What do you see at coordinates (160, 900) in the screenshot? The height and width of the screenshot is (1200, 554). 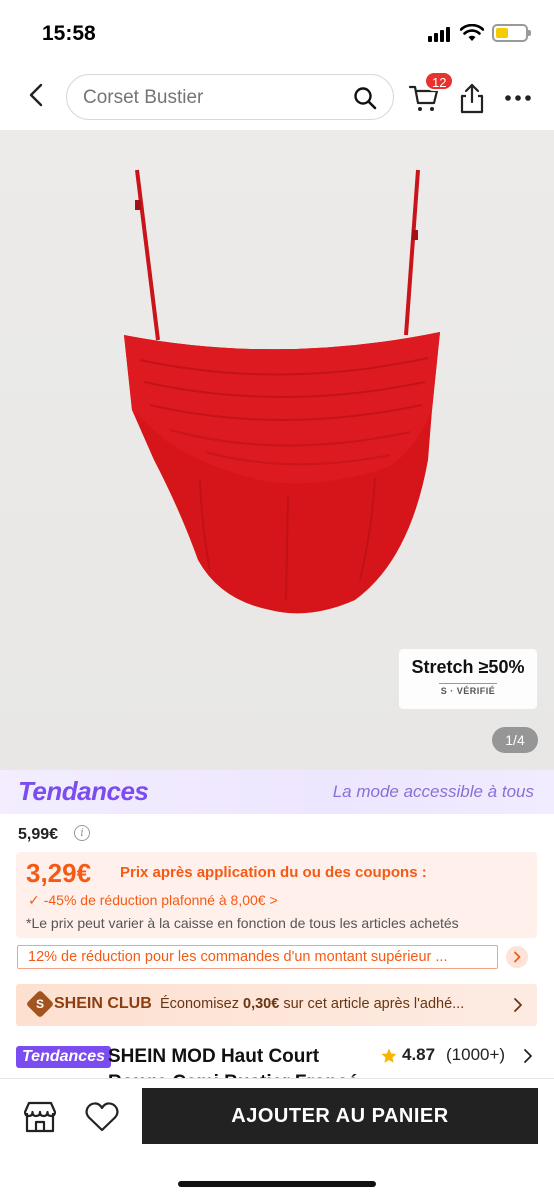 I see `coupon-discount-text: -45% de réduction plafonné à 8,00€ >` at bounding box center [160, 900].